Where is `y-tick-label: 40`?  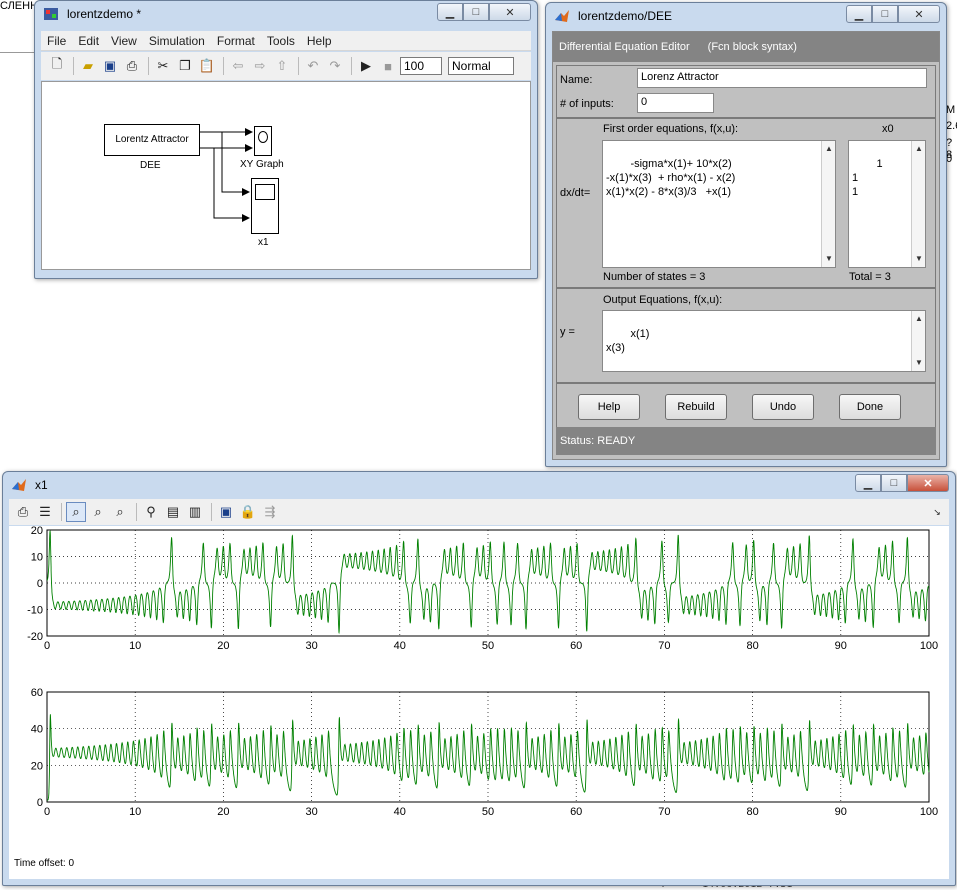
y-tick-label: 40 is located at coordinates (37, 730).